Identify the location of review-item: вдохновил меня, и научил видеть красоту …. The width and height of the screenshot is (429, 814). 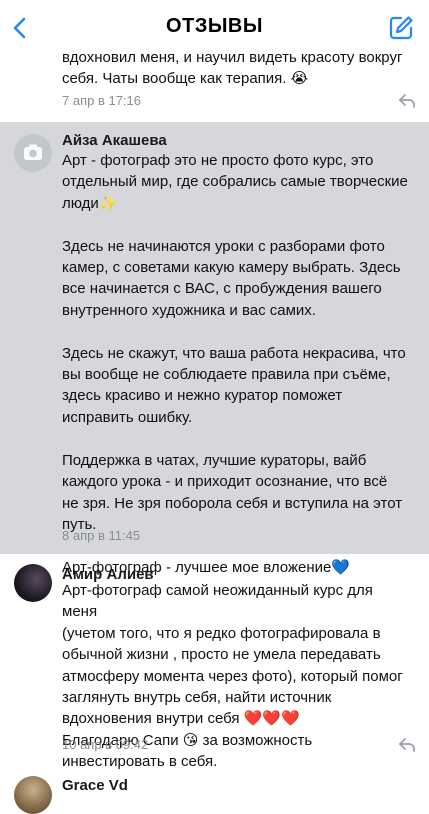
(214, 85).